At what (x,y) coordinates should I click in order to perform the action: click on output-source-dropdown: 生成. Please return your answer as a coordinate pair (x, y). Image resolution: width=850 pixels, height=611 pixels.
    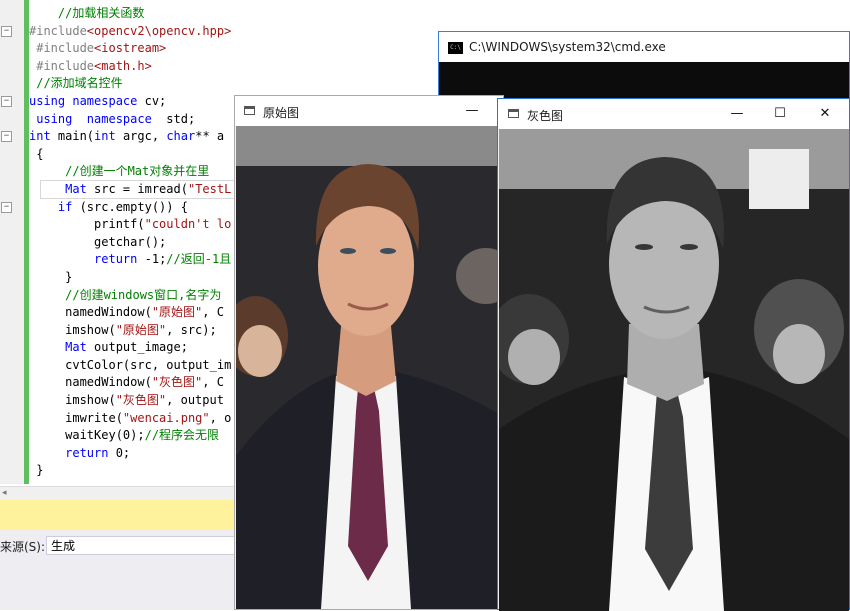
    Looking at the image, I should click on (151, 545).